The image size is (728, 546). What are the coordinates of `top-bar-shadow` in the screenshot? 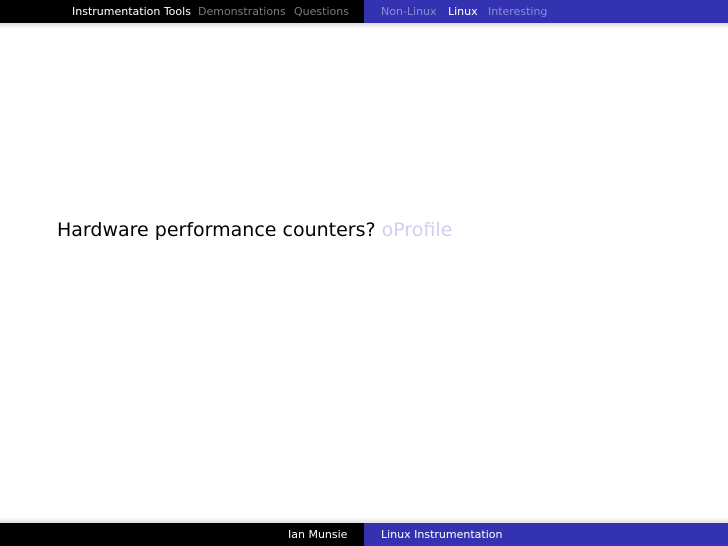 It's located at (364, 26).